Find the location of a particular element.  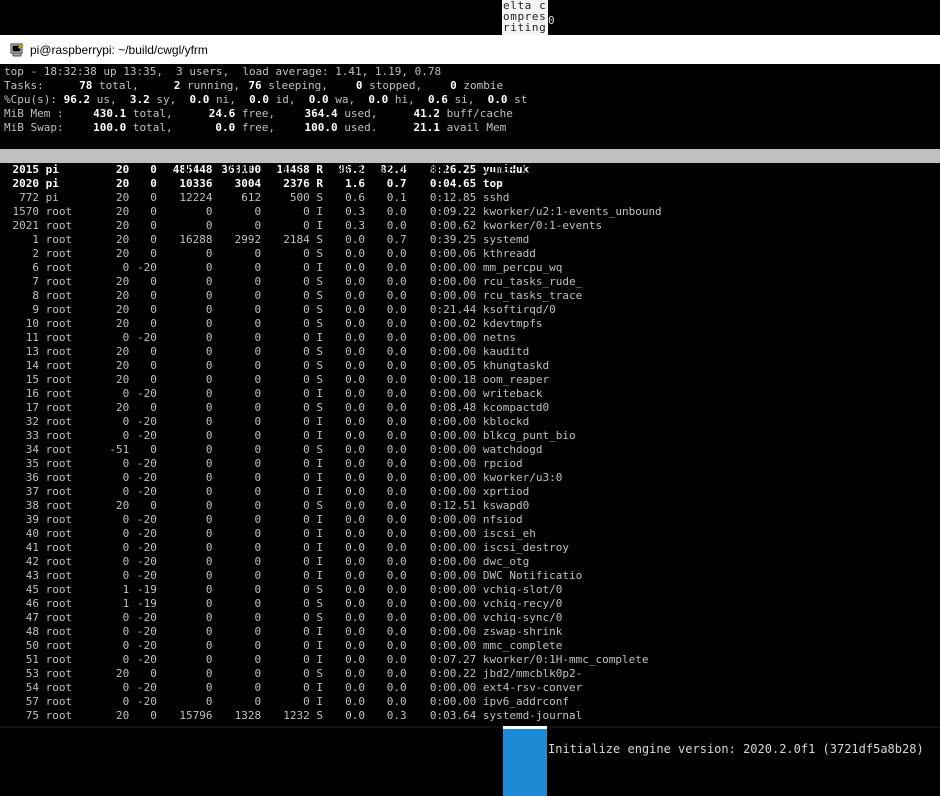

col-res: RES is located at coordinates (280, 170).